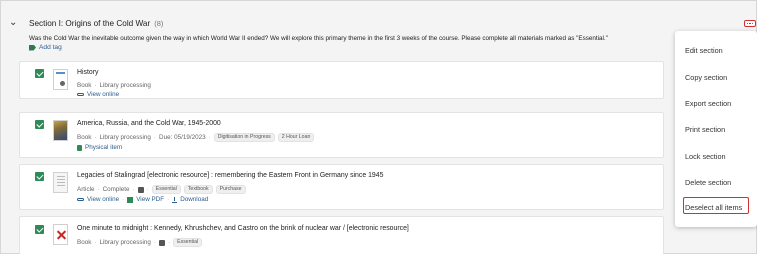  Describe the element at coordinates (708, 182) in the screenshot. I see `menu-item-delete-section: Delete section` at that location.